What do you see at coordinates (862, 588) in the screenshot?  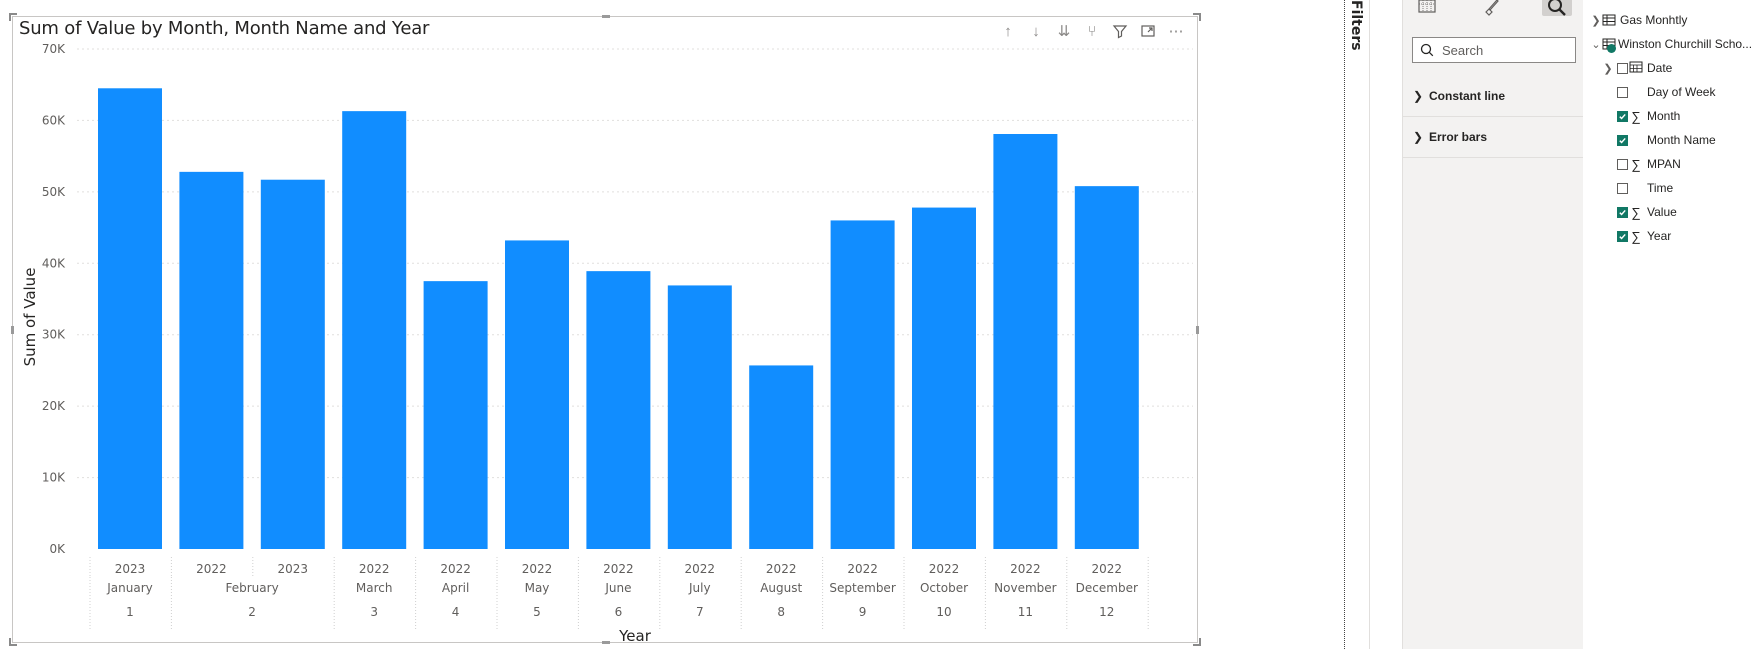 I see `x-tick-month-name: September` at bounding box center [862, 588].